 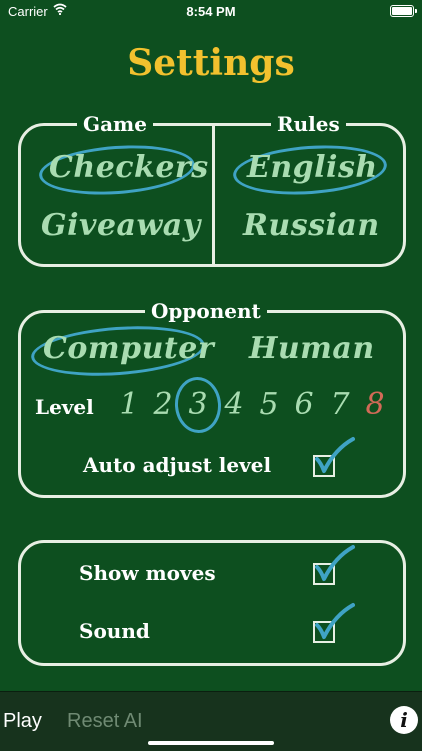 What do you see at coordinates (163, 405) in the screenshot?
I see `level-2: 2` at bounding box center [163, 405].